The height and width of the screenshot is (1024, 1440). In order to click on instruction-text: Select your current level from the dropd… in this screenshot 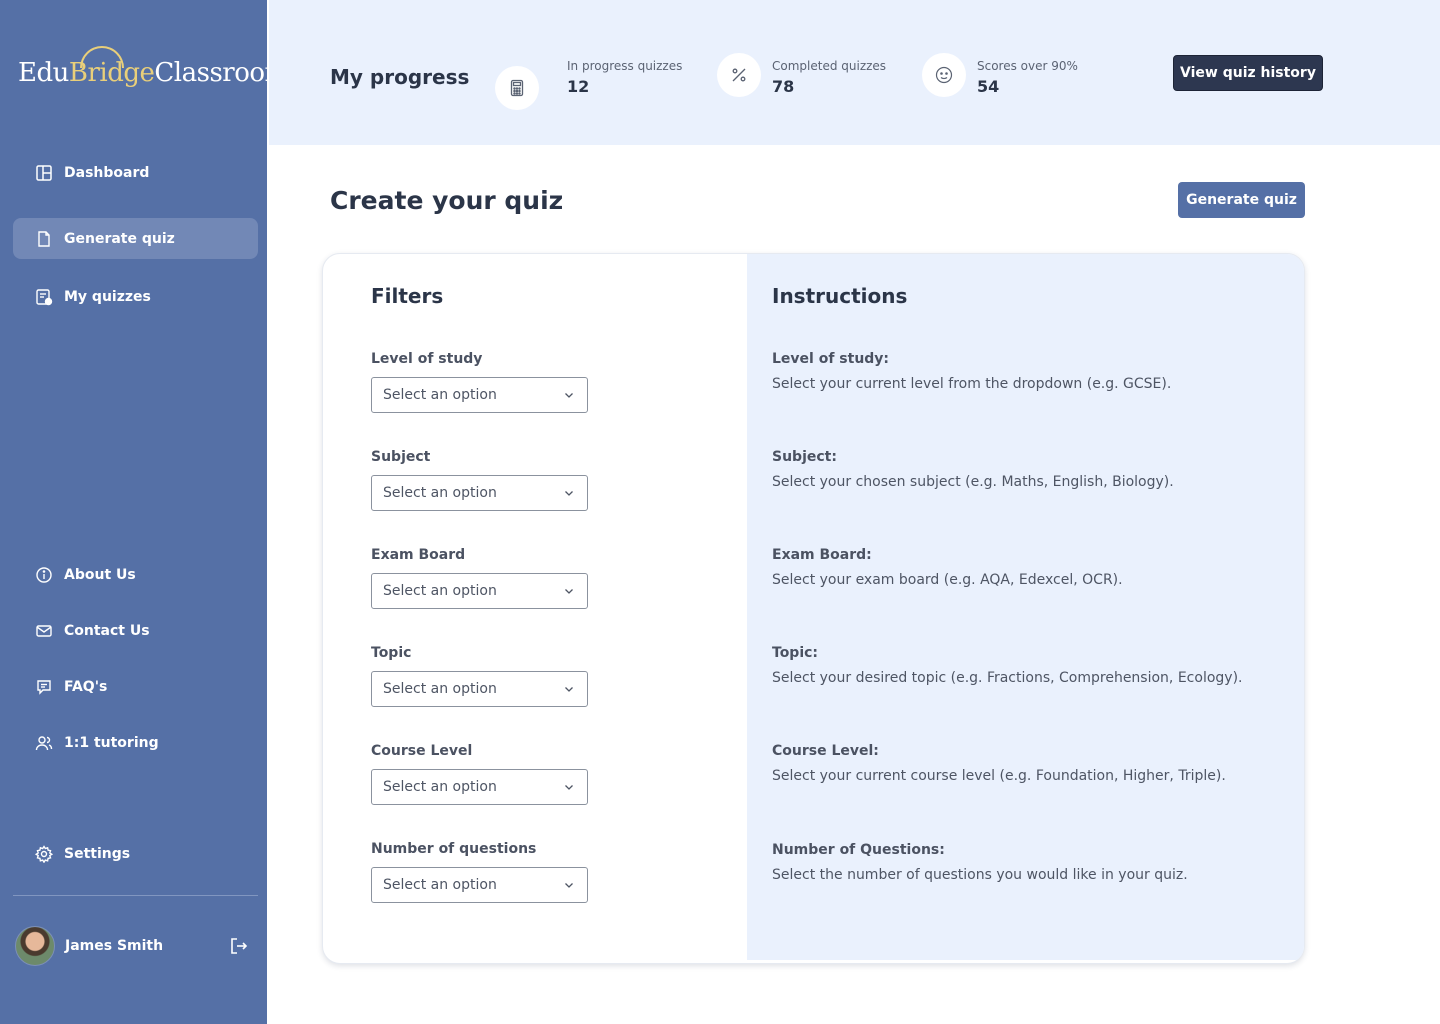, I will do `click(972, 384)`.